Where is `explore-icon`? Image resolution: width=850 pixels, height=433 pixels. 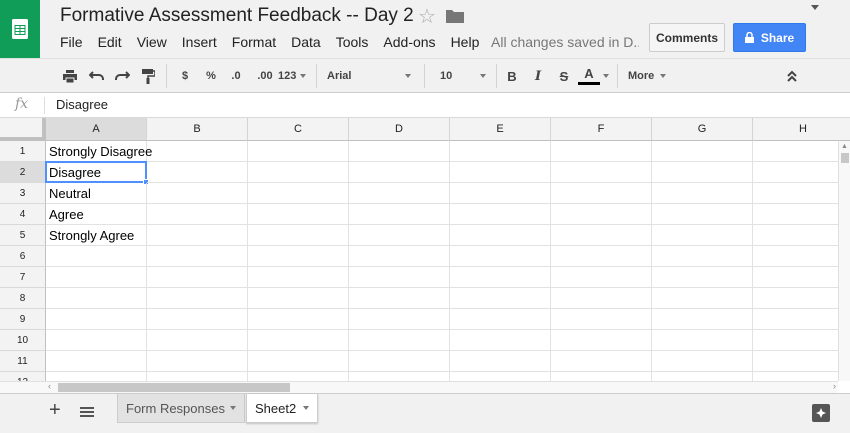
explore-icon is located at coordinates (821, 413).